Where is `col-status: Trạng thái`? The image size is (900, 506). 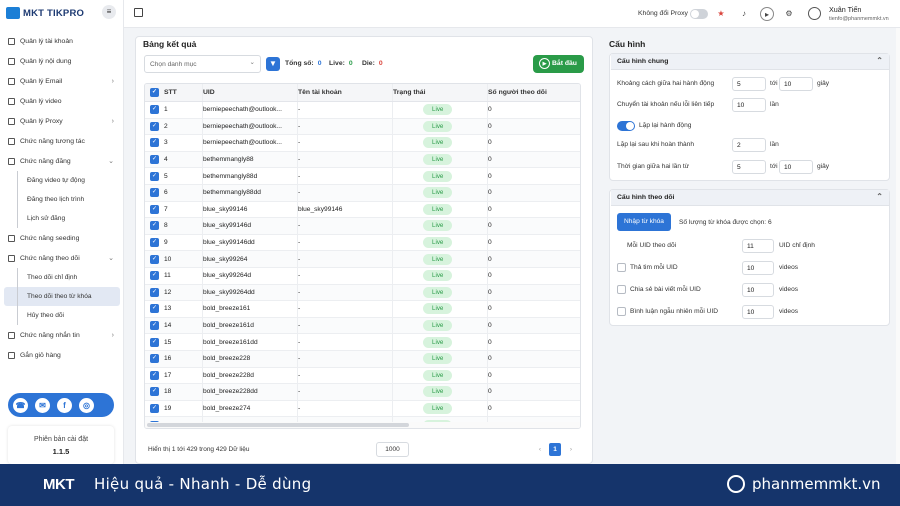 col-status: Trạng thái is located at coordinates (439, 92).